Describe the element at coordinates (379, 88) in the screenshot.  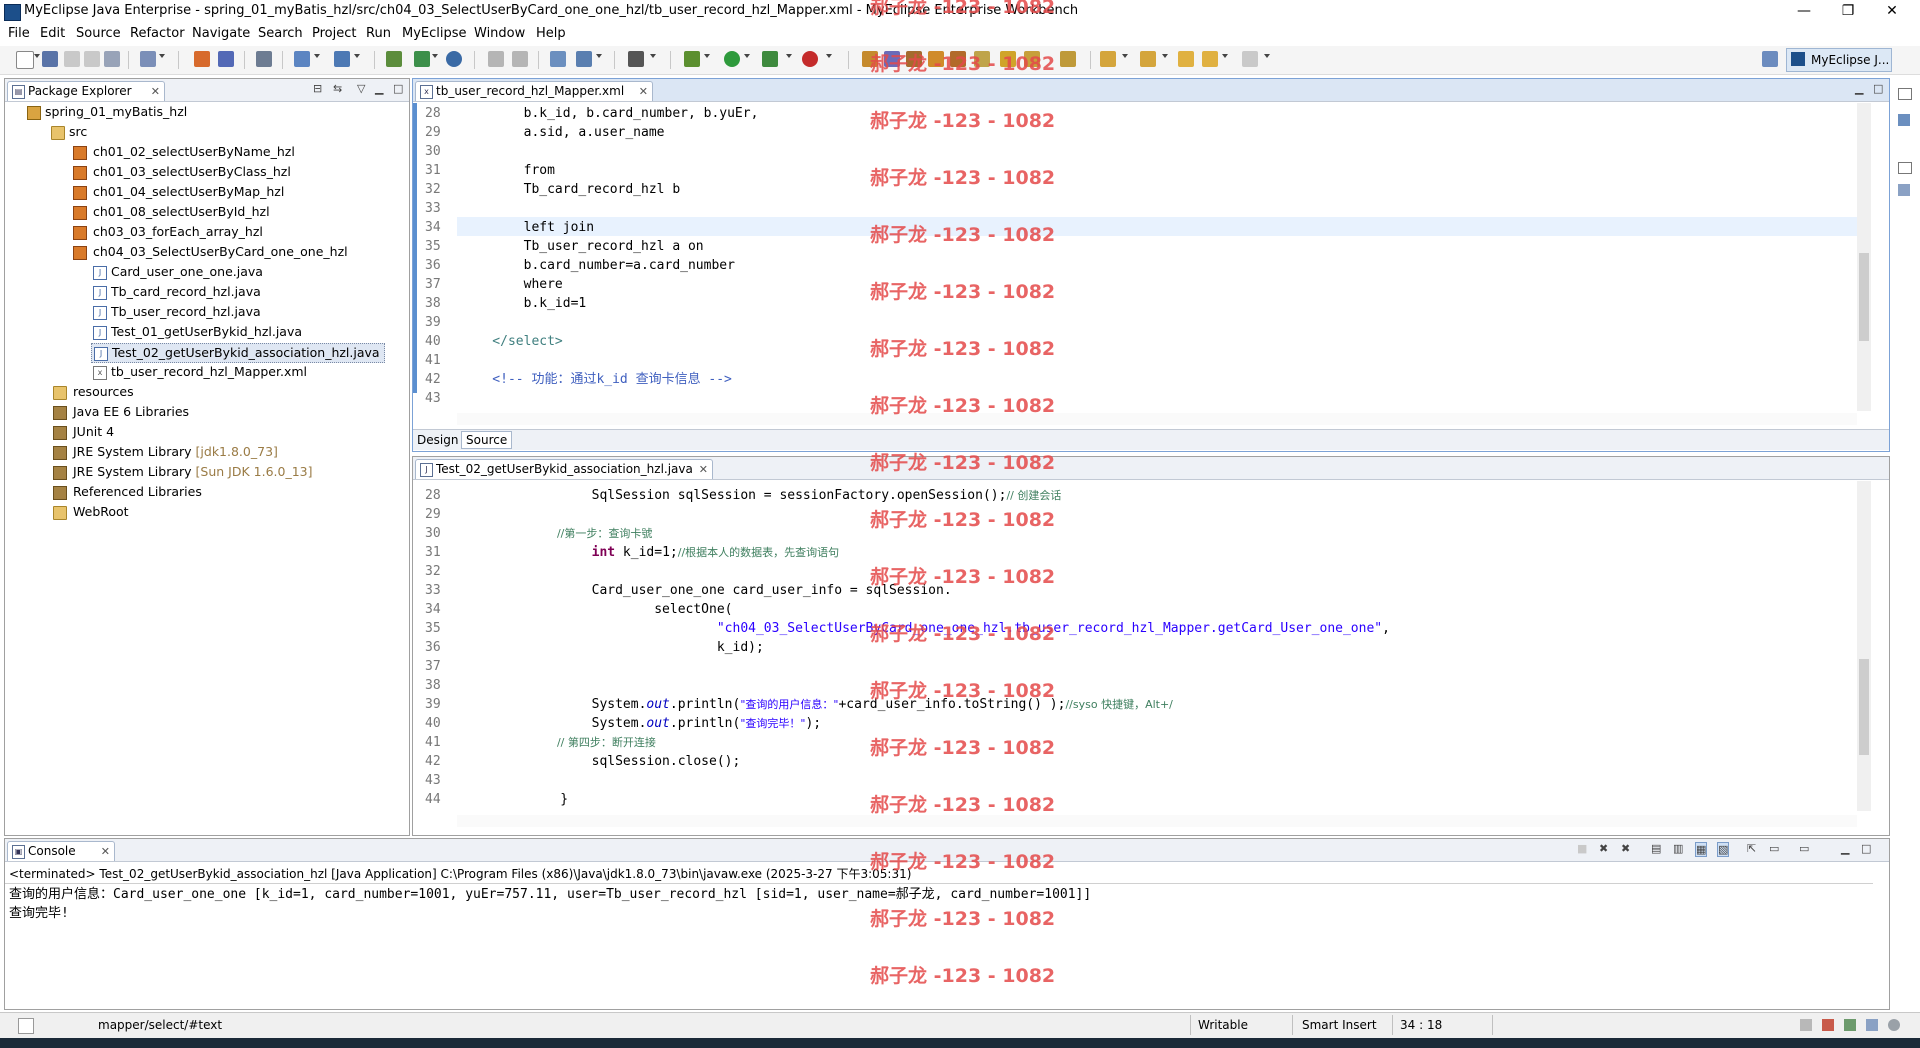
I see `minimize-view-icon: ▁` at that location.